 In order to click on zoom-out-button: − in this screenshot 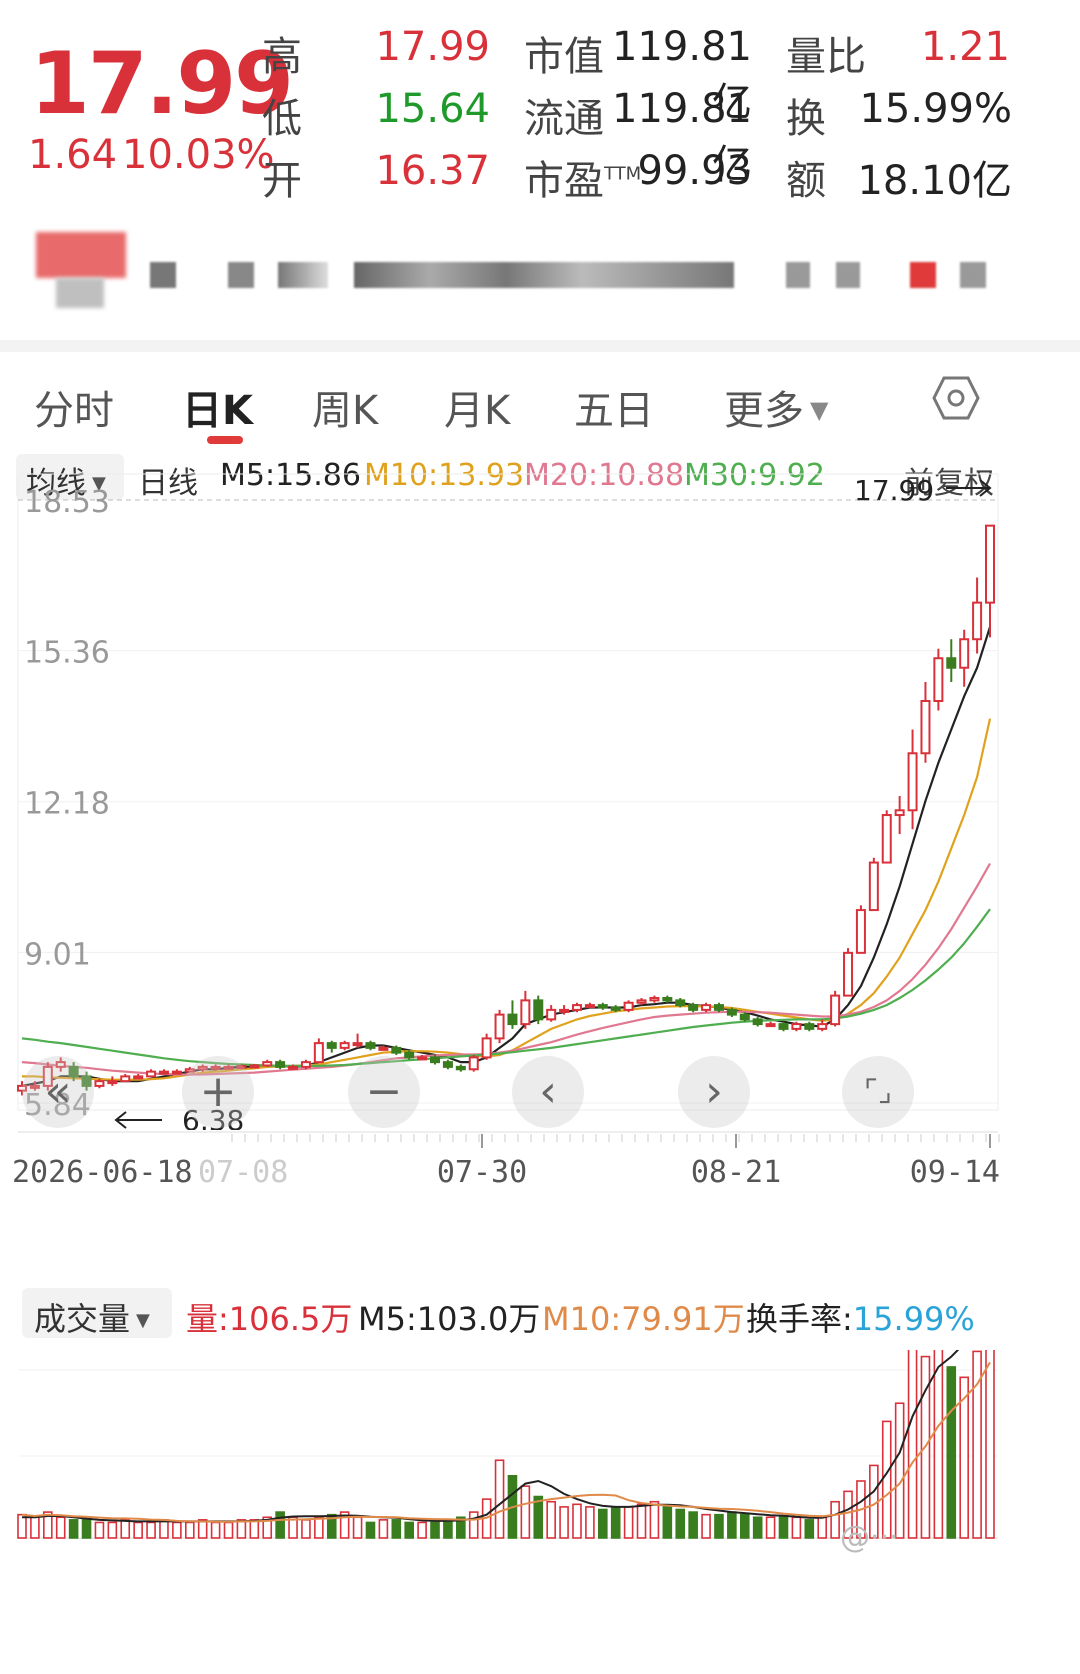, I will do `click(384, 1092)`.